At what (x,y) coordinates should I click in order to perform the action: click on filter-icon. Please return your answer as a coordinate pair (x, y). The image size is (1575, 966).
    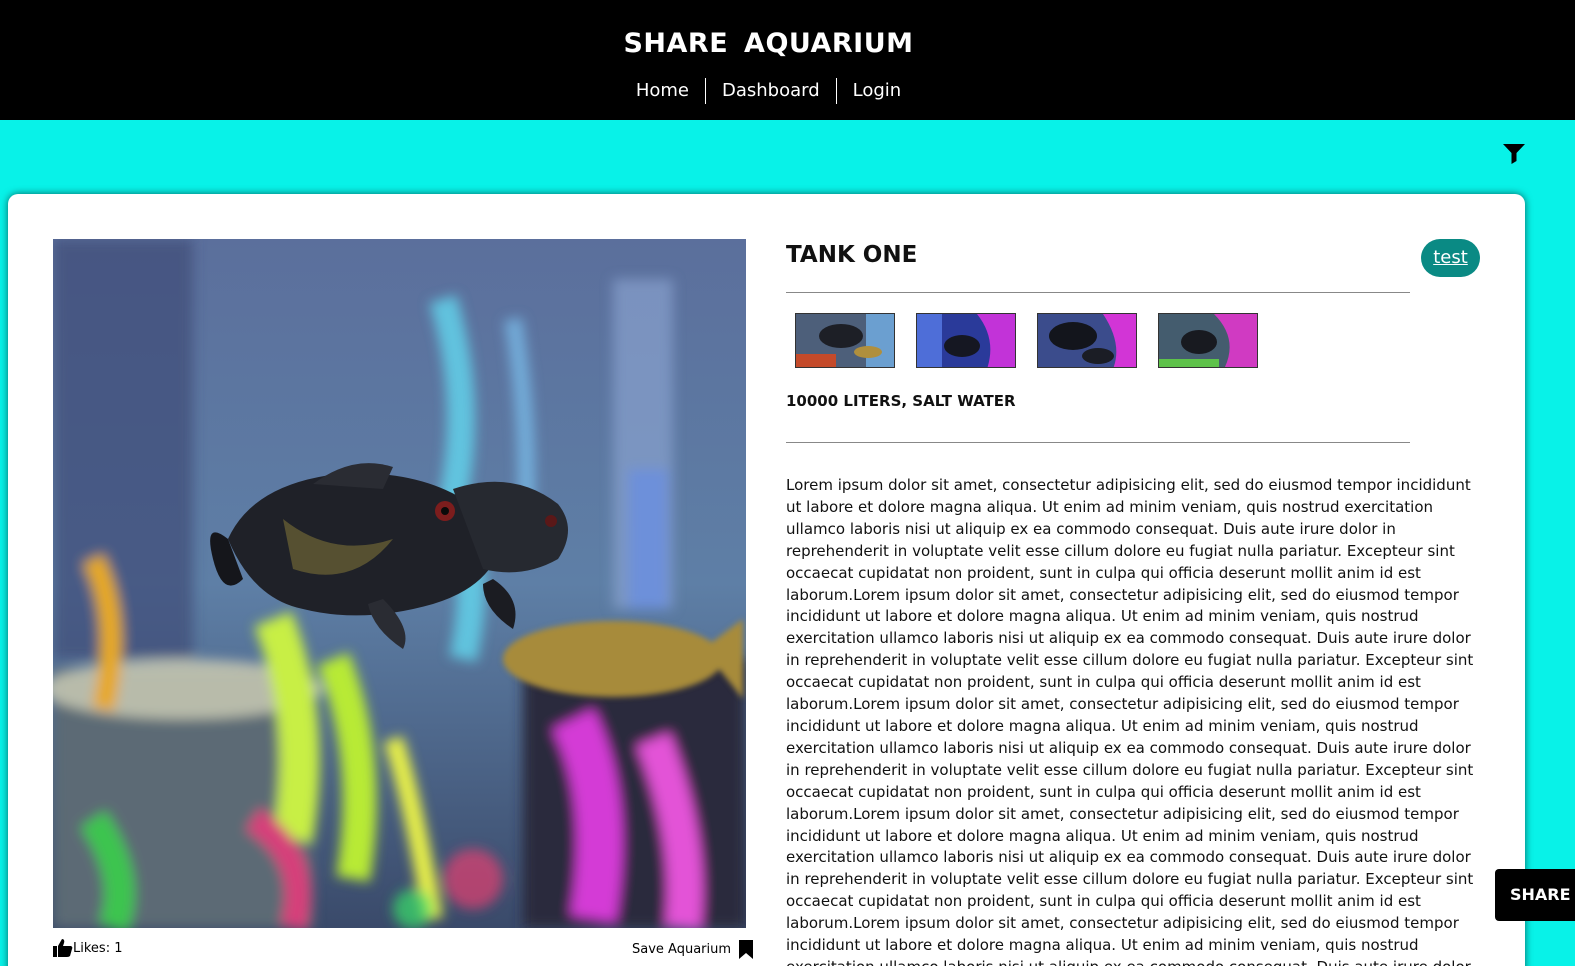
    Looking at the image, I should click on (1514, 154).